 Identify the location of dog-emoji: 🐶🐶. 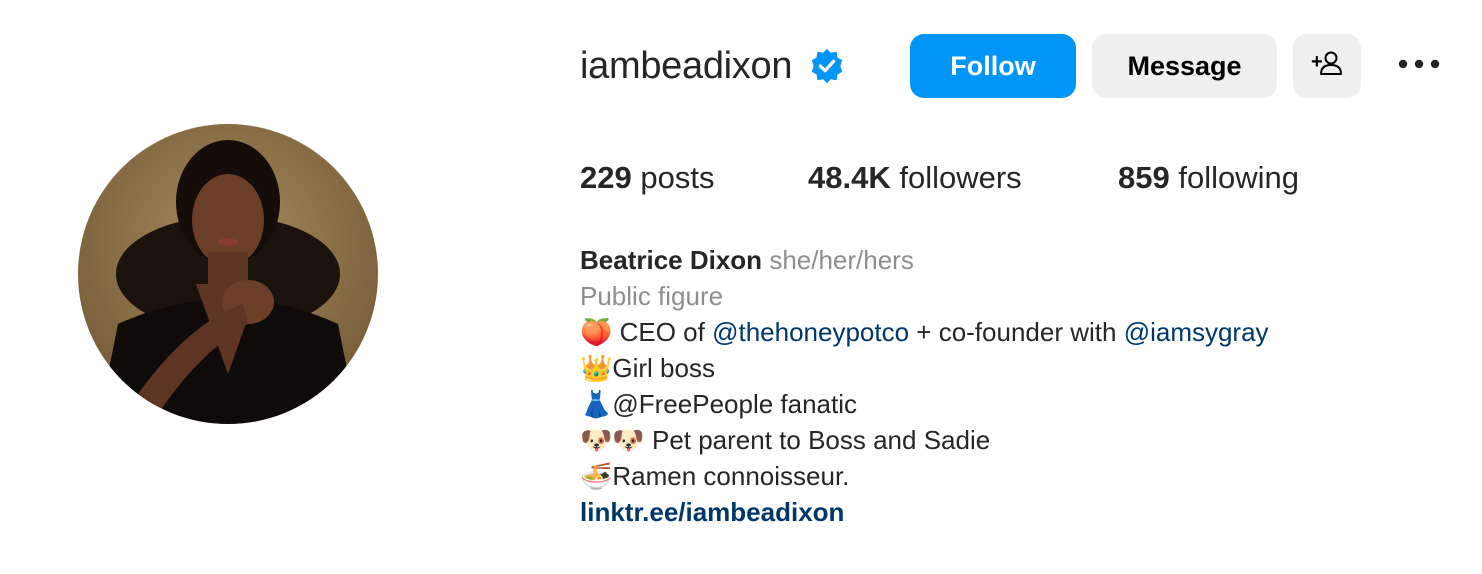
(612, 441).